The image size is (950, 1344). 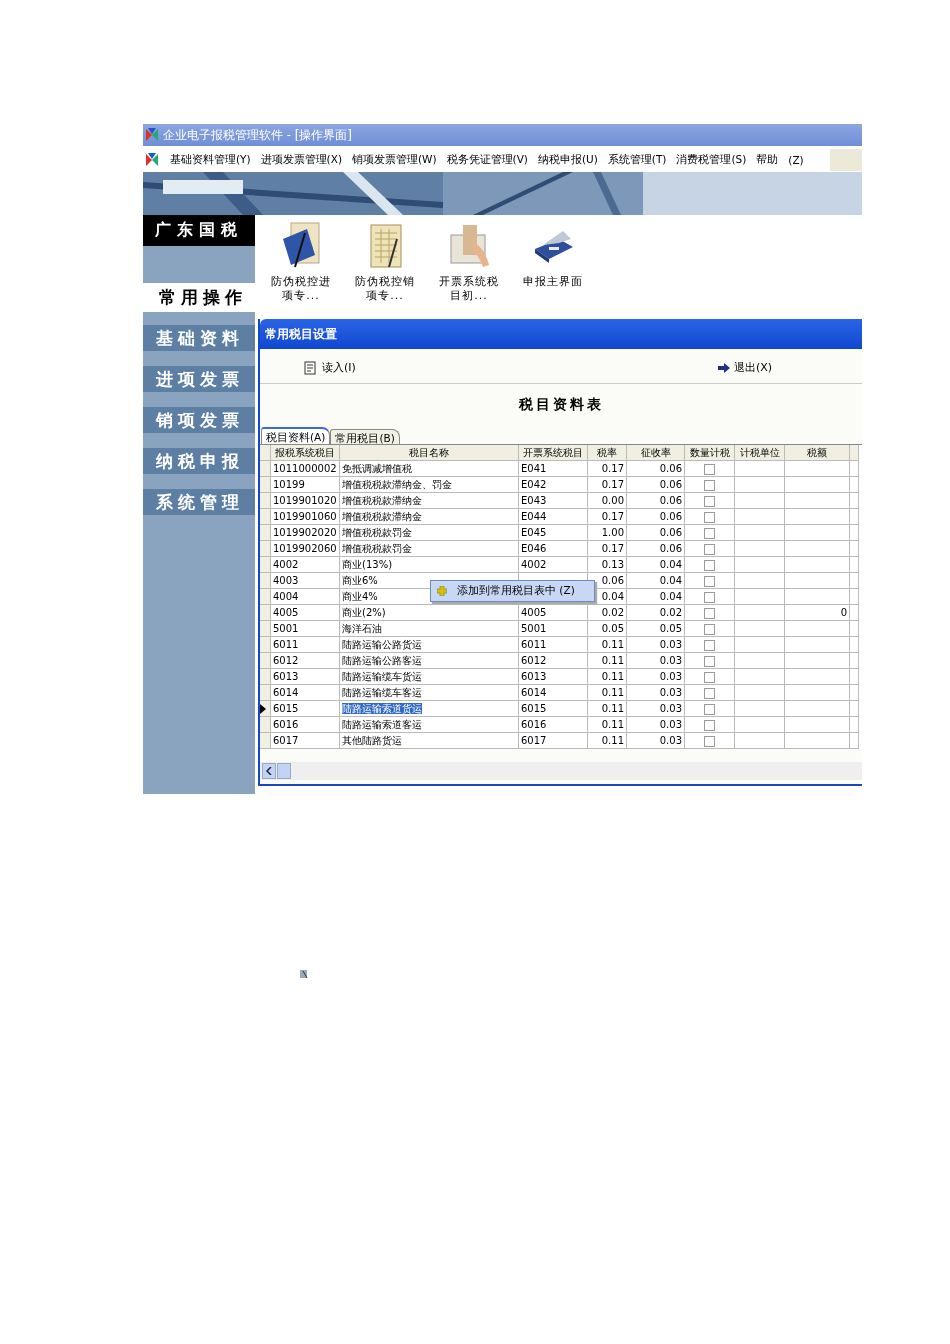 What do you see at coordinates (553, 661) in the screenshot?
I see `table-cell: 6012` at bounding box center [553, 661].